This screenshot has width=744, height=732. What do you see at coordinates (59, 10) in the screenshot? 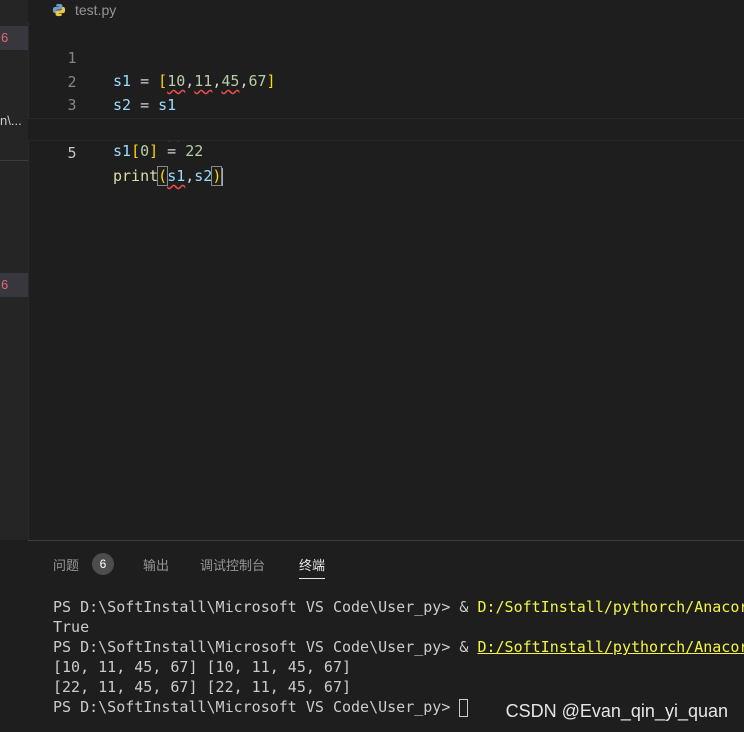
I see `python-icon` at bounding box center [59, 10].